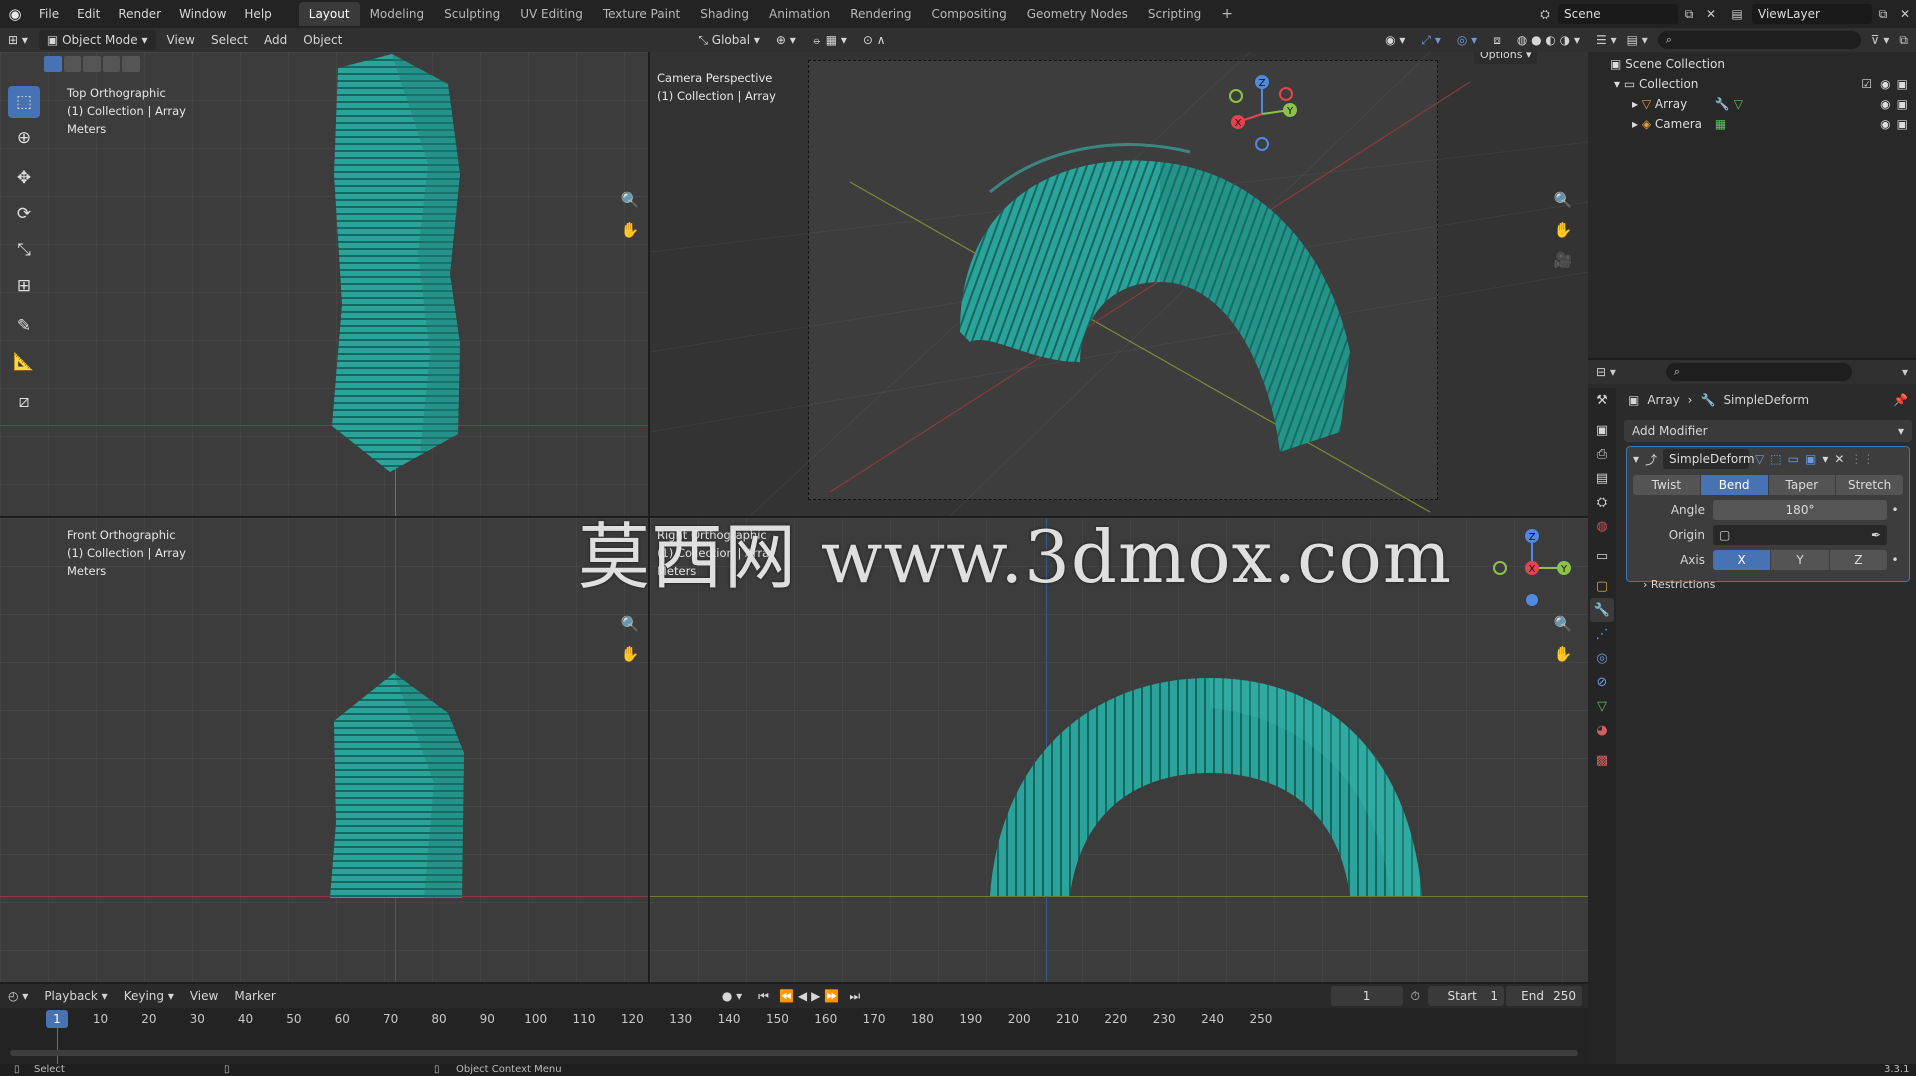 This screenshot has width=1916, height=1076. What do you see at coordinates (1617, 84) in the screenshot?
I see `expand-icon: ▾` at bounding box center [1617, 84].